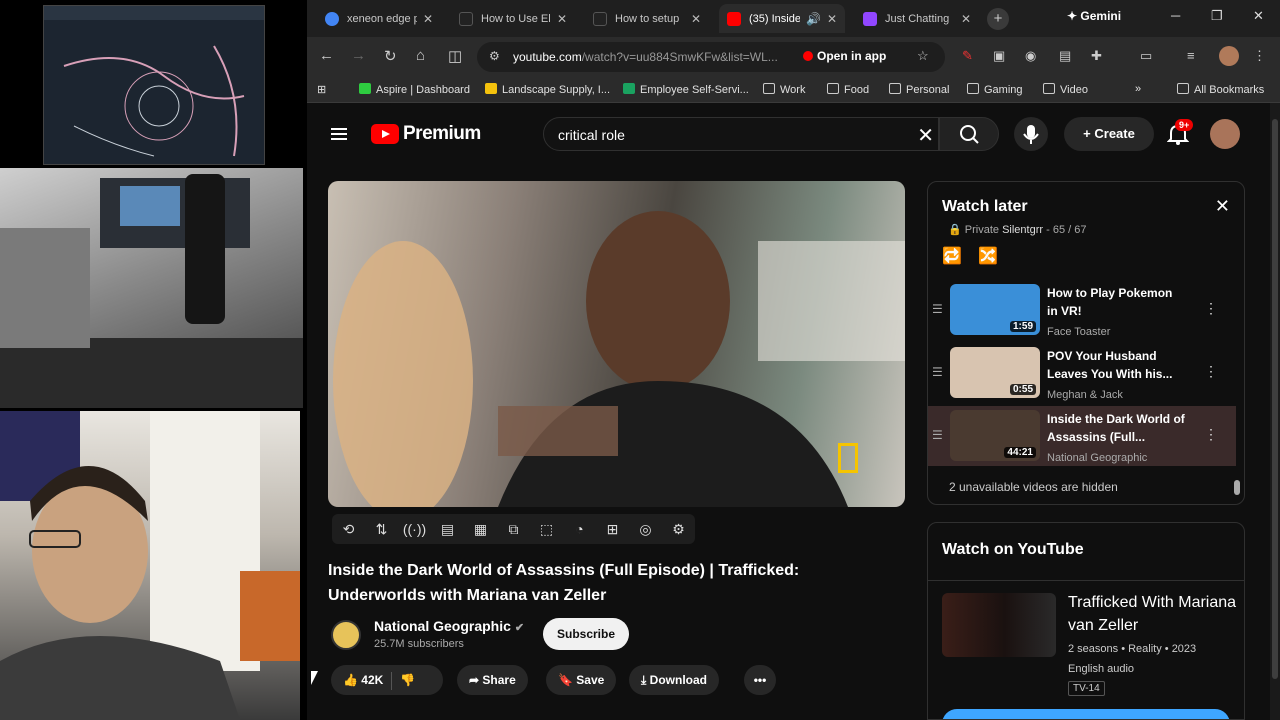 This screenshot has width=1280, height=720. I want to click on screenshot-icon: ◎, so click(645, 529).